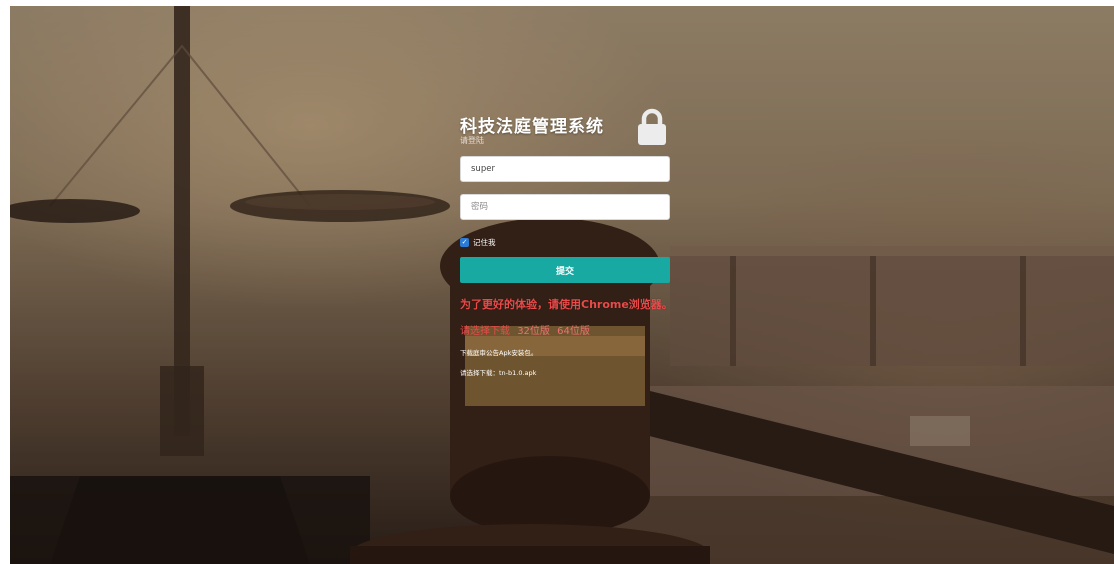 This screenshot has height=564, width=1114. Describe the element at coordinates (517, 373) in the screenshot. I see `apk-download-link: tn-b1.0.apk` at that location.